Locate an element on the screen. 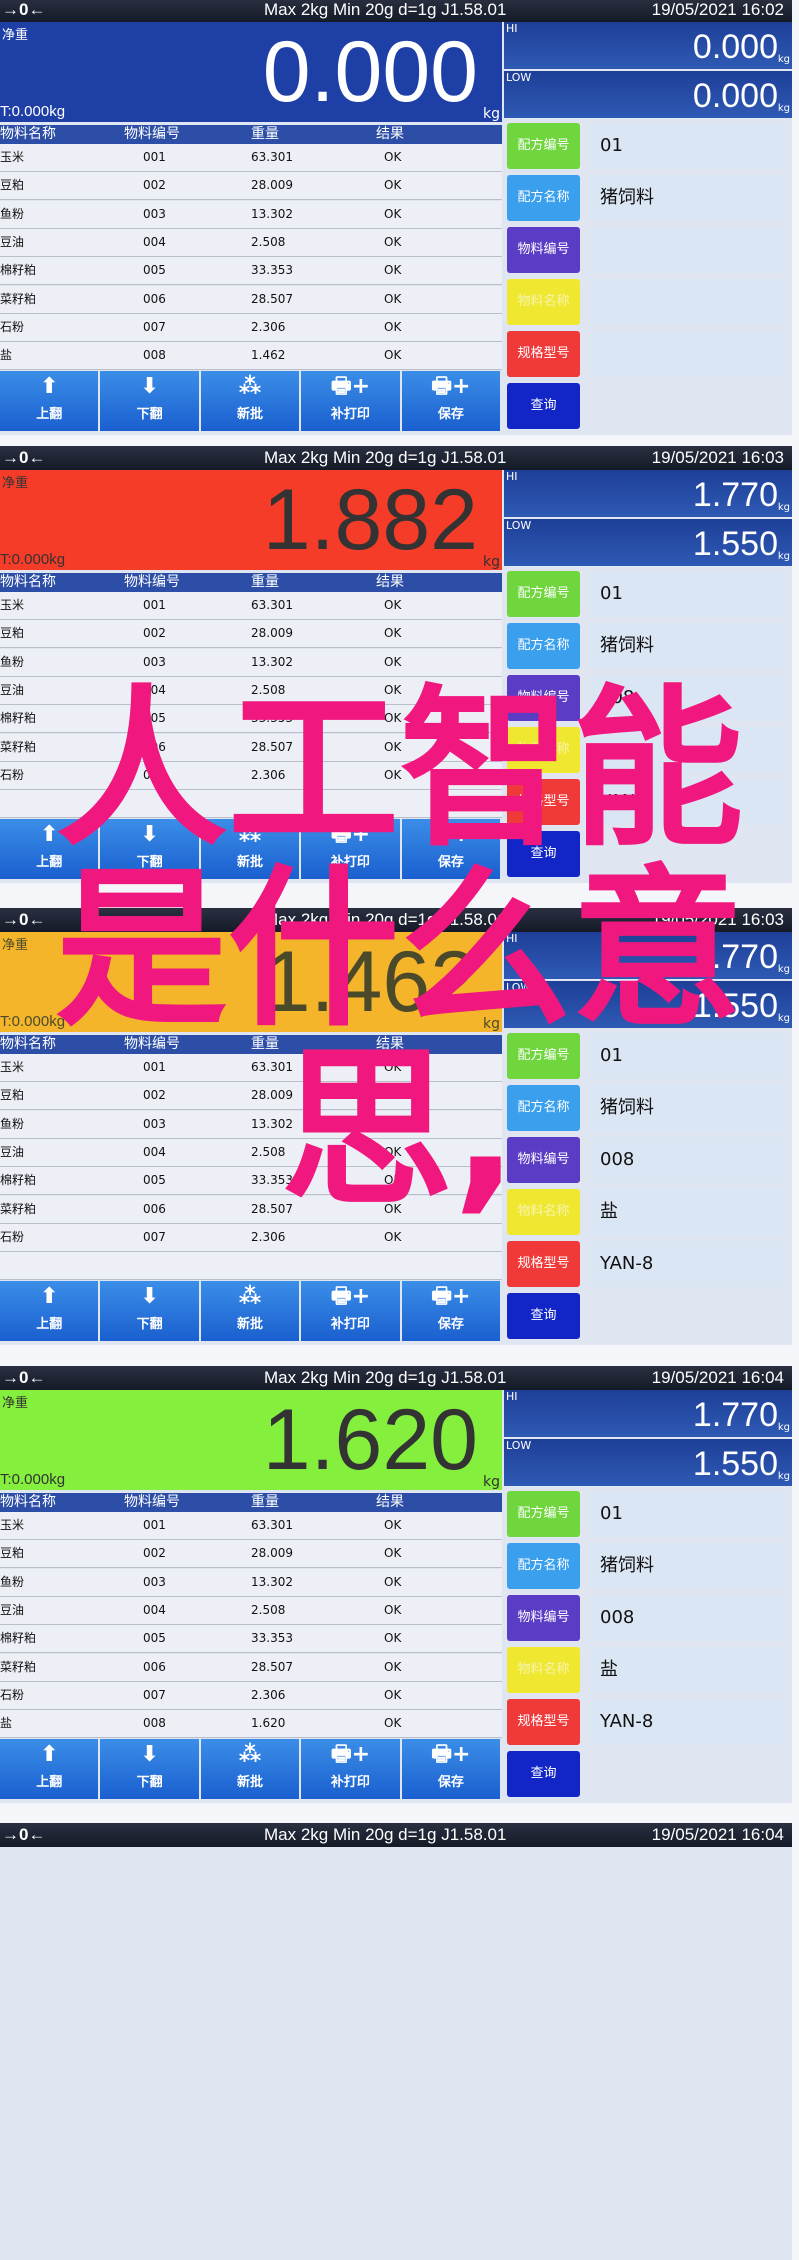  table-header: 物料名称 物料编号 重量 结果 is located at coordinates (251, 1502).